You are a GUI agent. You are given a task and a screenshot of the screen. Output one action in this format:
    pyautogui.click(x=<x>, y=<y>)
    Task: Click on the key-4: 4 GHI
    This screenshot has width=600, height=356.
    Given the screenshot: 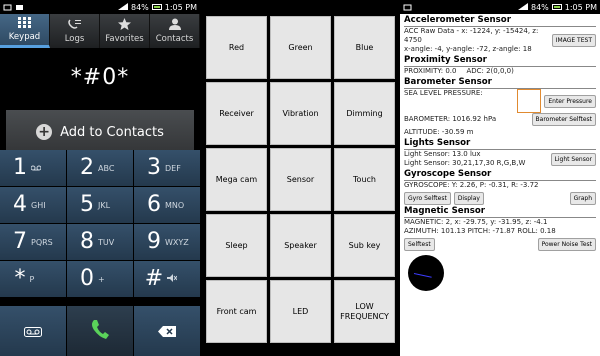 What is the action you would take?
    pyautogui.click(x=33, y=205)
    